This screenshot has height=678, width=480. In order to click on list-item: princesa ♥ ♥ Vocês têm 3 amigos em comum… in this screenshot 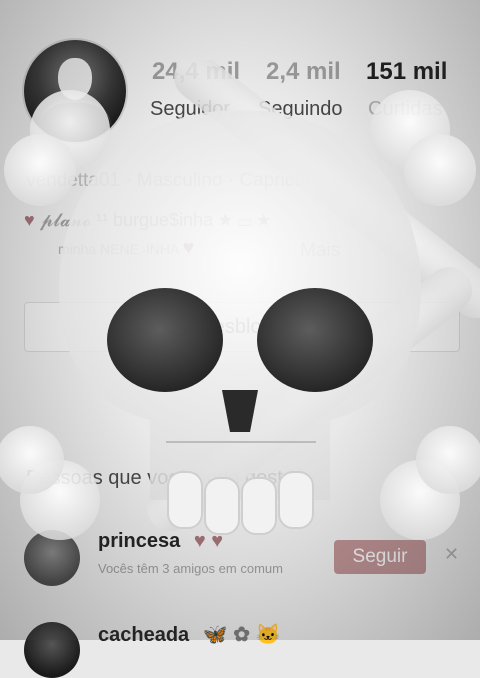, I will do `click(244, 560)`.